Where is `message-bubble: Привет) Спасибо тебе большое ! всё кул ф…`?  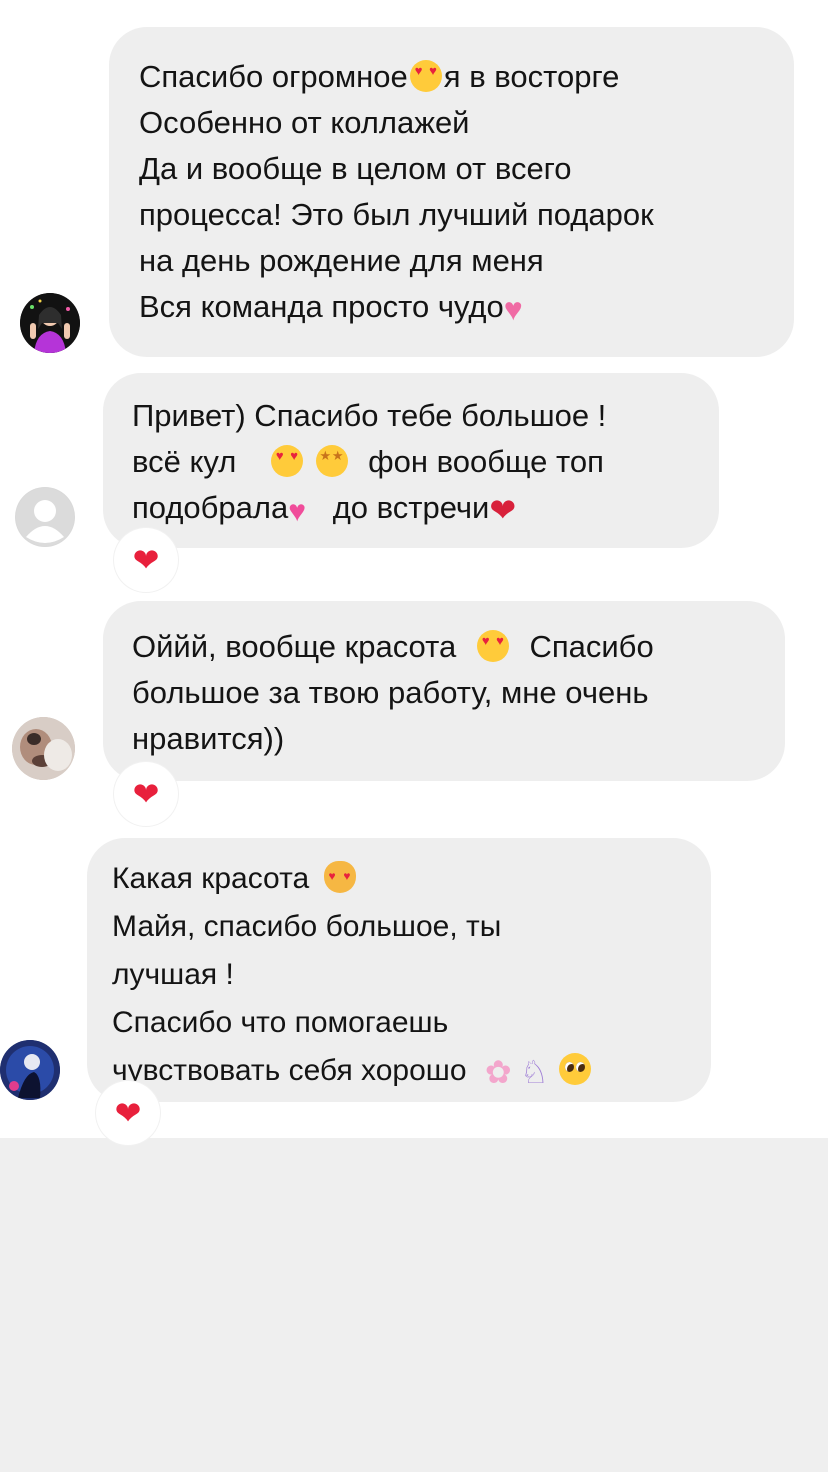 message-bubble: Привет) Спасибо тебе большое ! всё кул ф… is located at coordinates (411, 460).